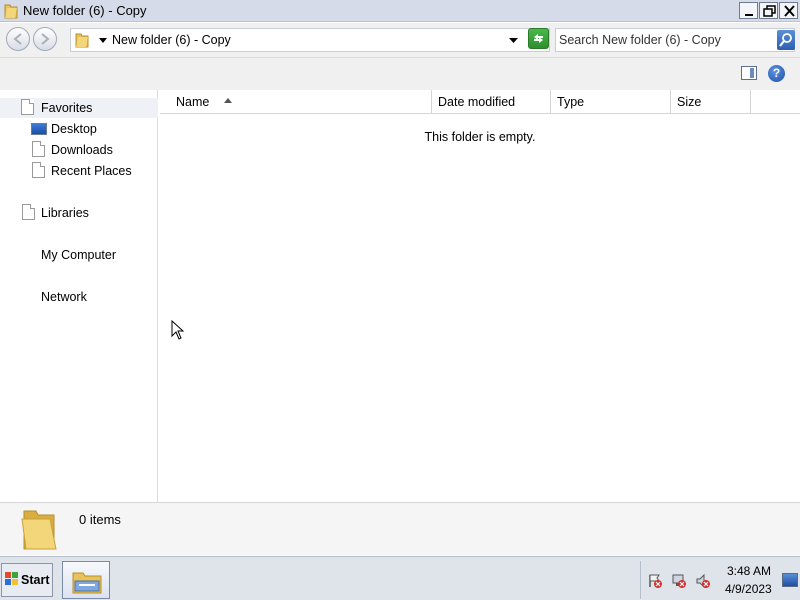 The image size is (800, 600). I want to click on back-button, so click(18, 39).